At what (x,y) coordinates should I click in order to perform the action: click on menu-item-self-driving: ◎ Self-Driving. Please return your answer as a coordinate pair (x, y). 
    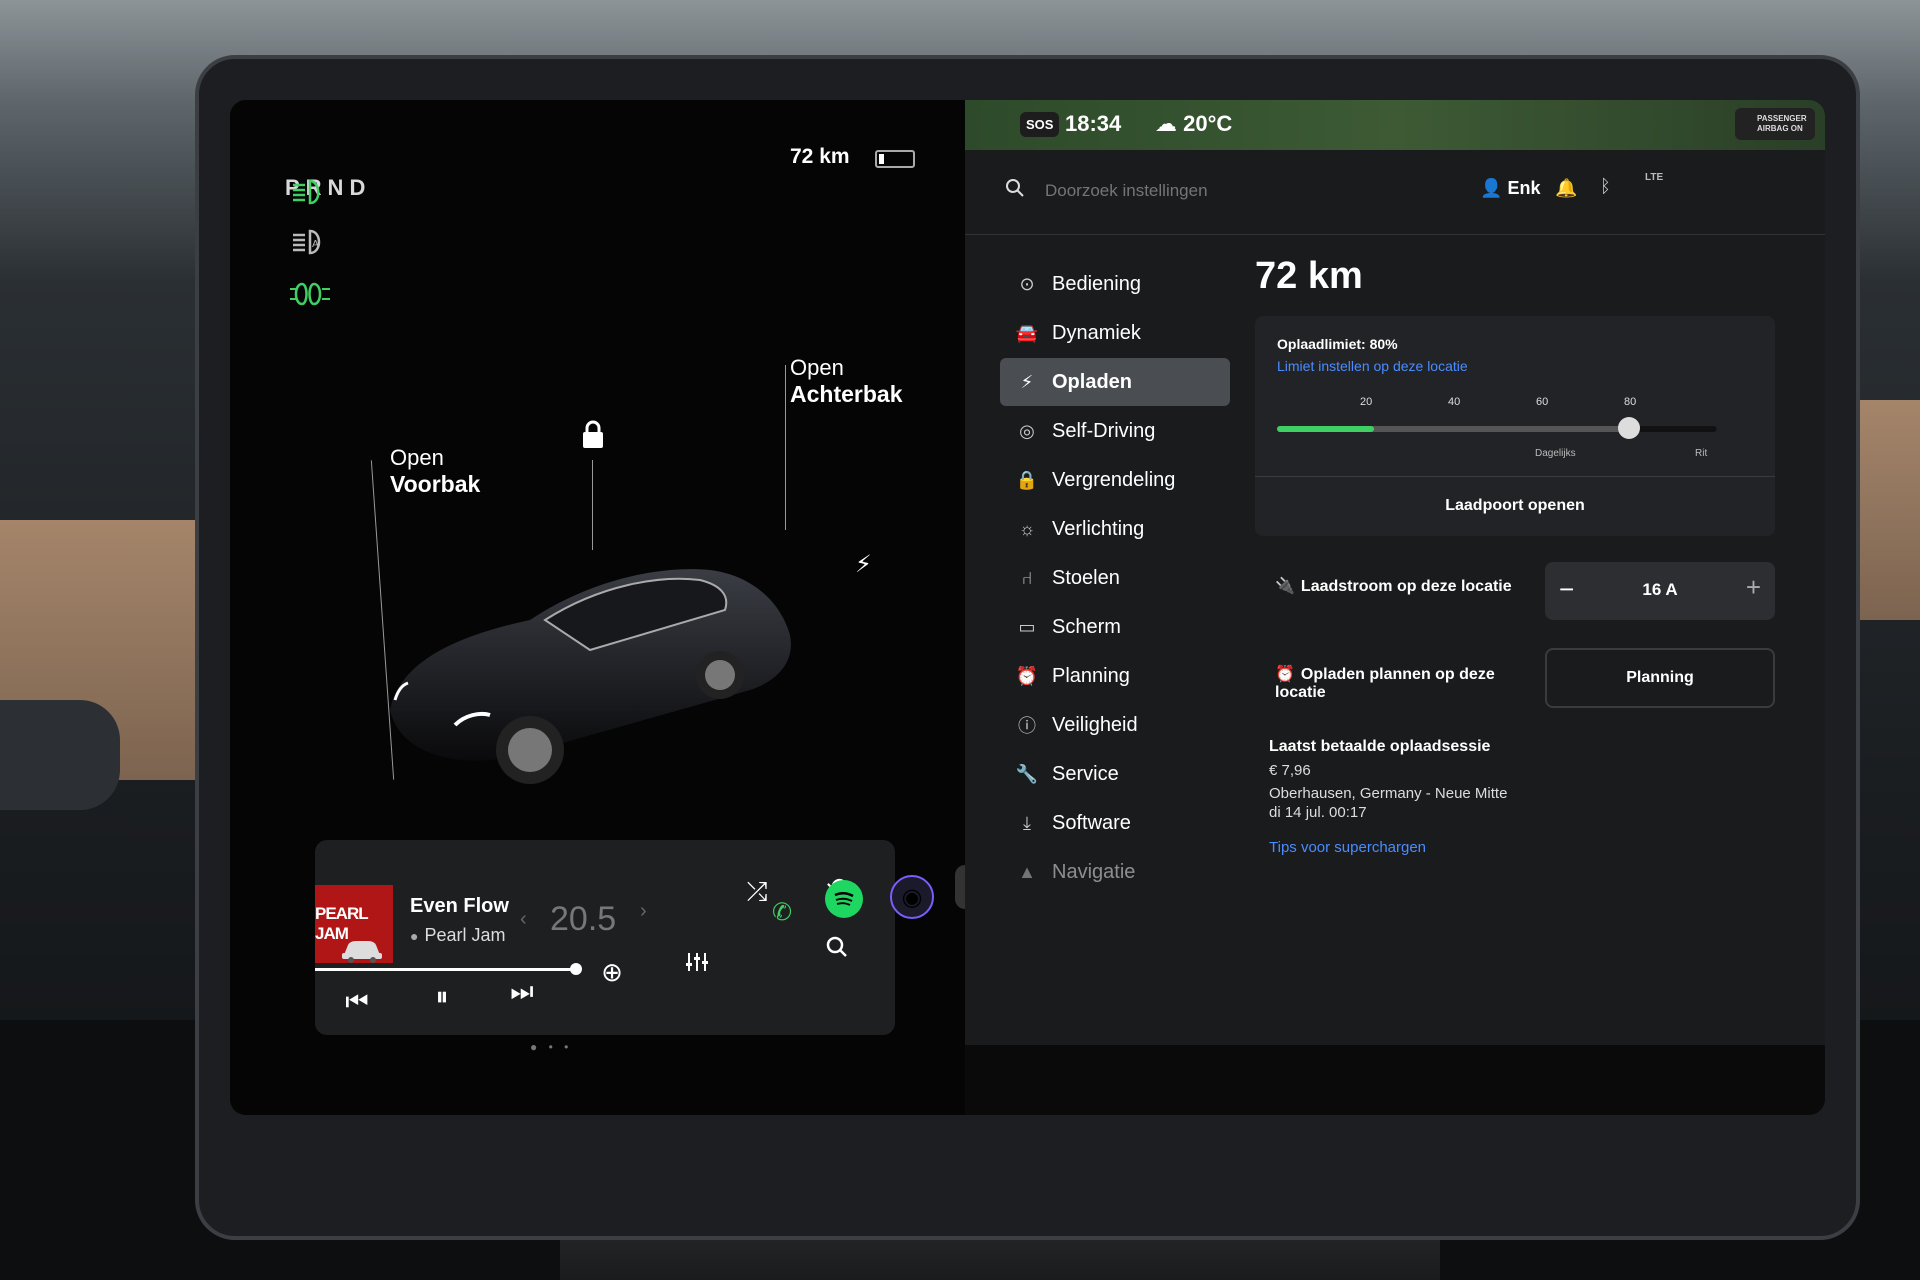
    Looking at the image, I should click on (1115, 431).